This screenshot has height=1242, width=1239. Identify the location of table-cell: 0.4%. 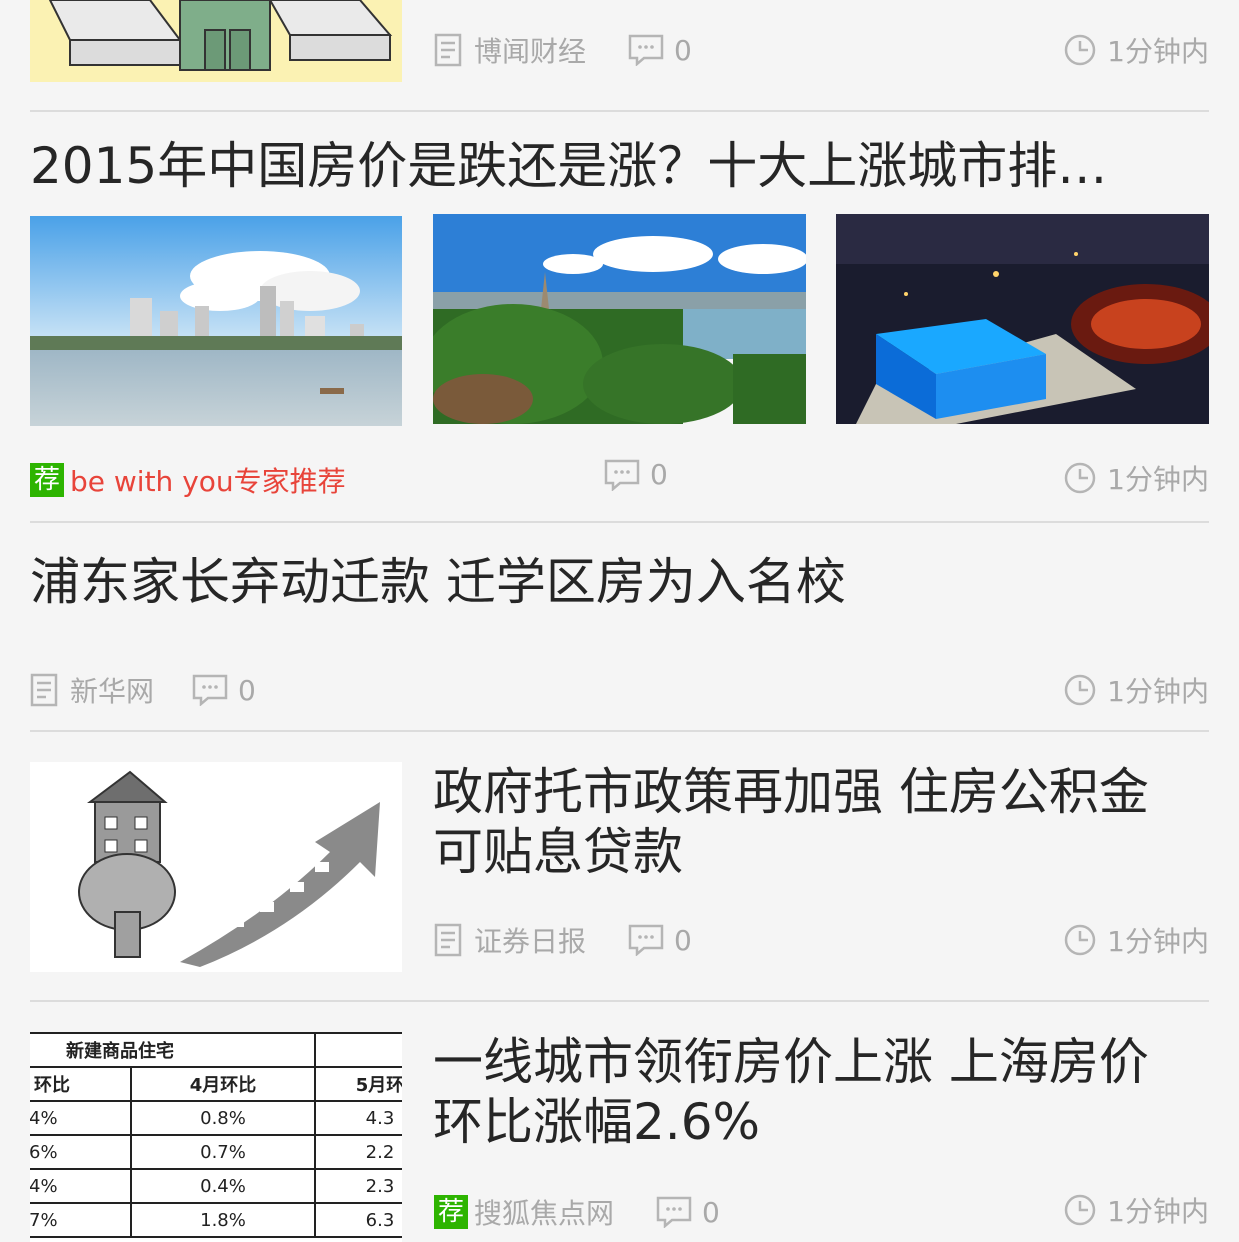
(223, 1186).